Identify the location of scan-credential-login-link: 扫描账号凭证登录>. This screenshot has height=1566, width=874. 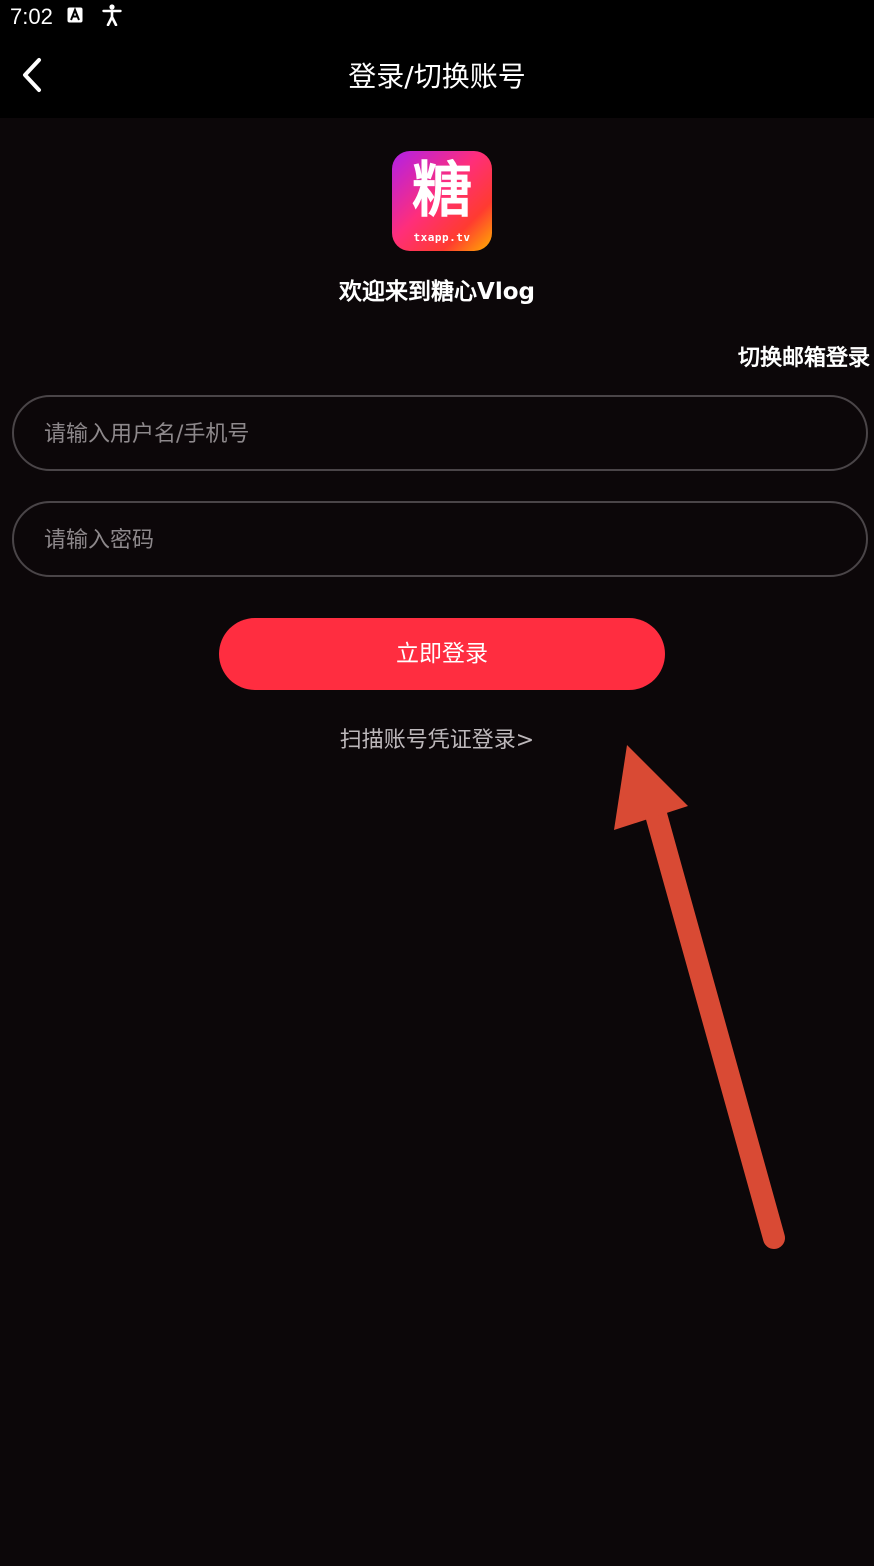
(437, 741).